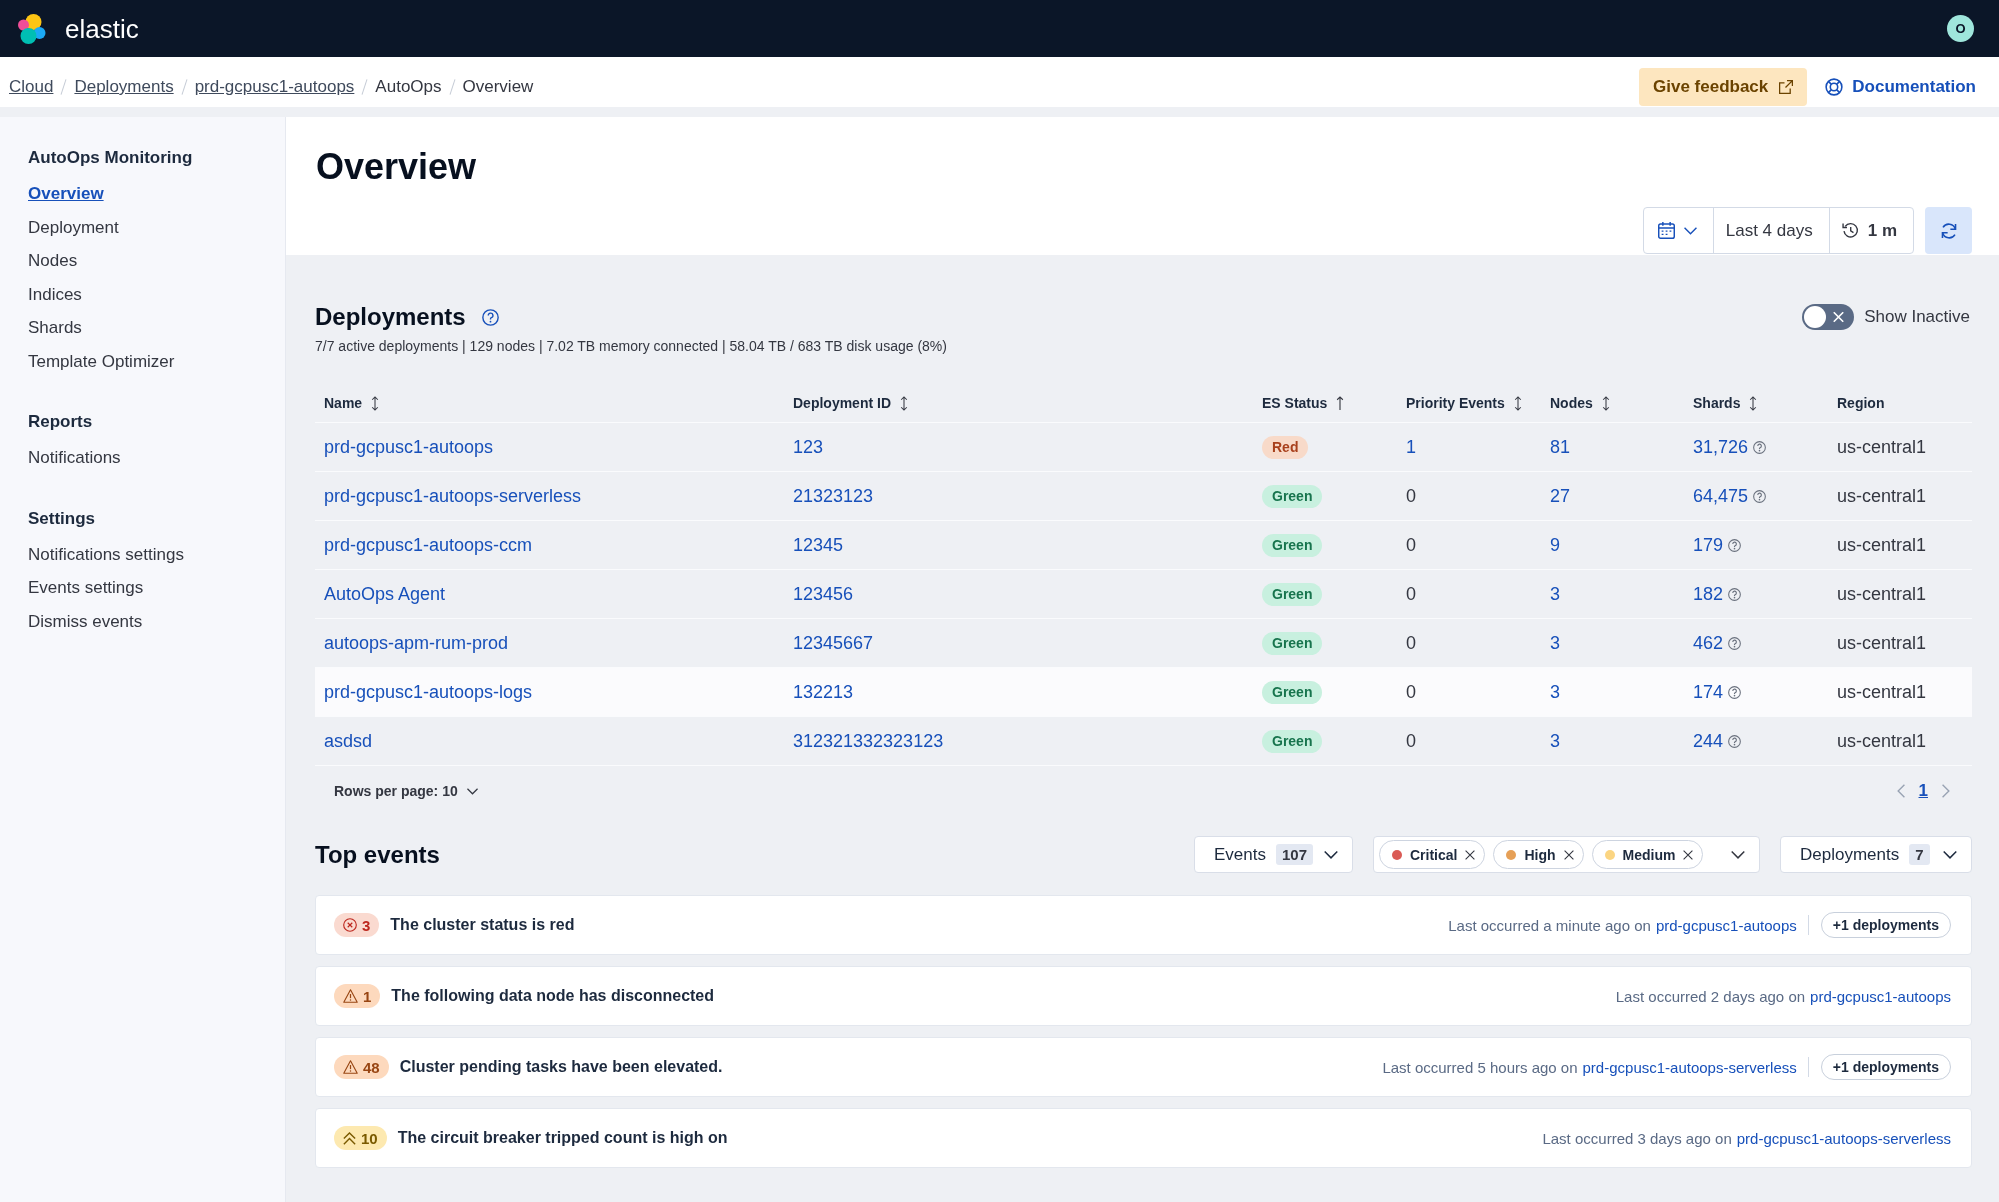 The height and width of the screenshot is (1202, 1999). What do you see at coordinates (868, 741) in the screenshot?
I see `deployment-id-link: 312321332323123` at bounding box center [868, 741].